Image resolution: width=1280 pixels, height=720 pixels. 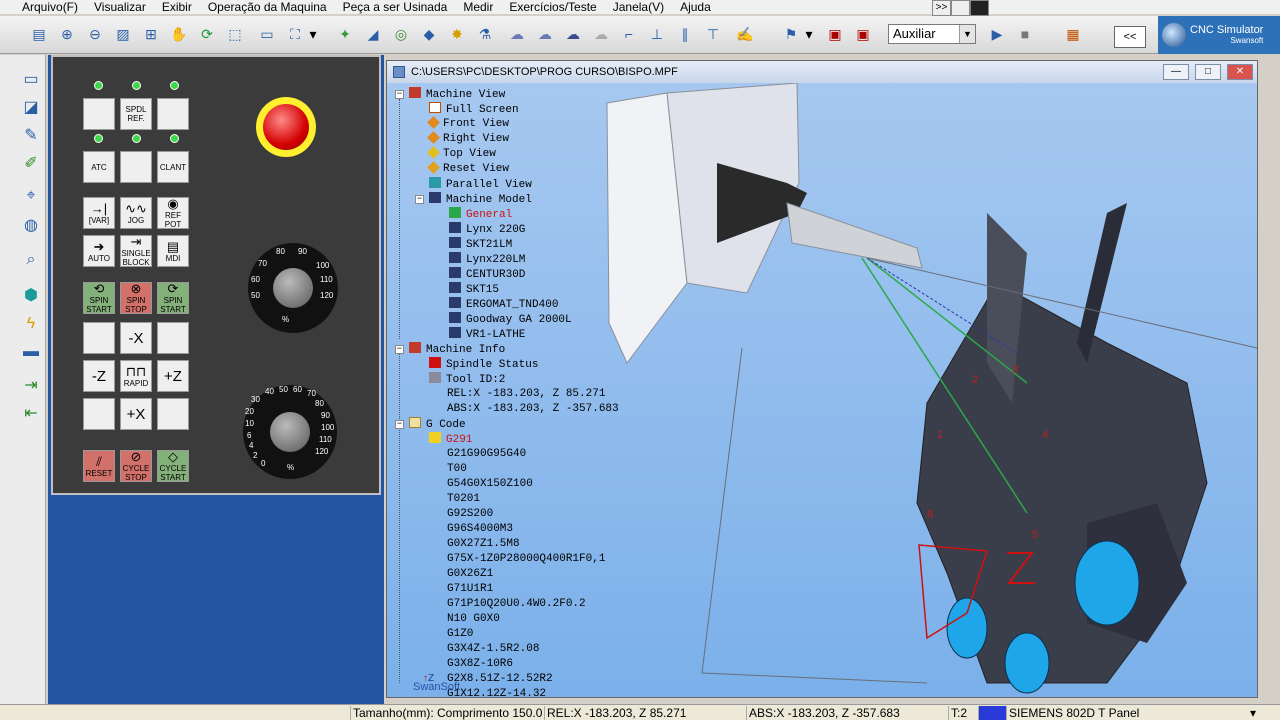 What do you see at coordinates (500, 679) in the screenshot?
I see `gcode-line: G2X8.51Z-12.52R2` at bounding box center [500, 679].